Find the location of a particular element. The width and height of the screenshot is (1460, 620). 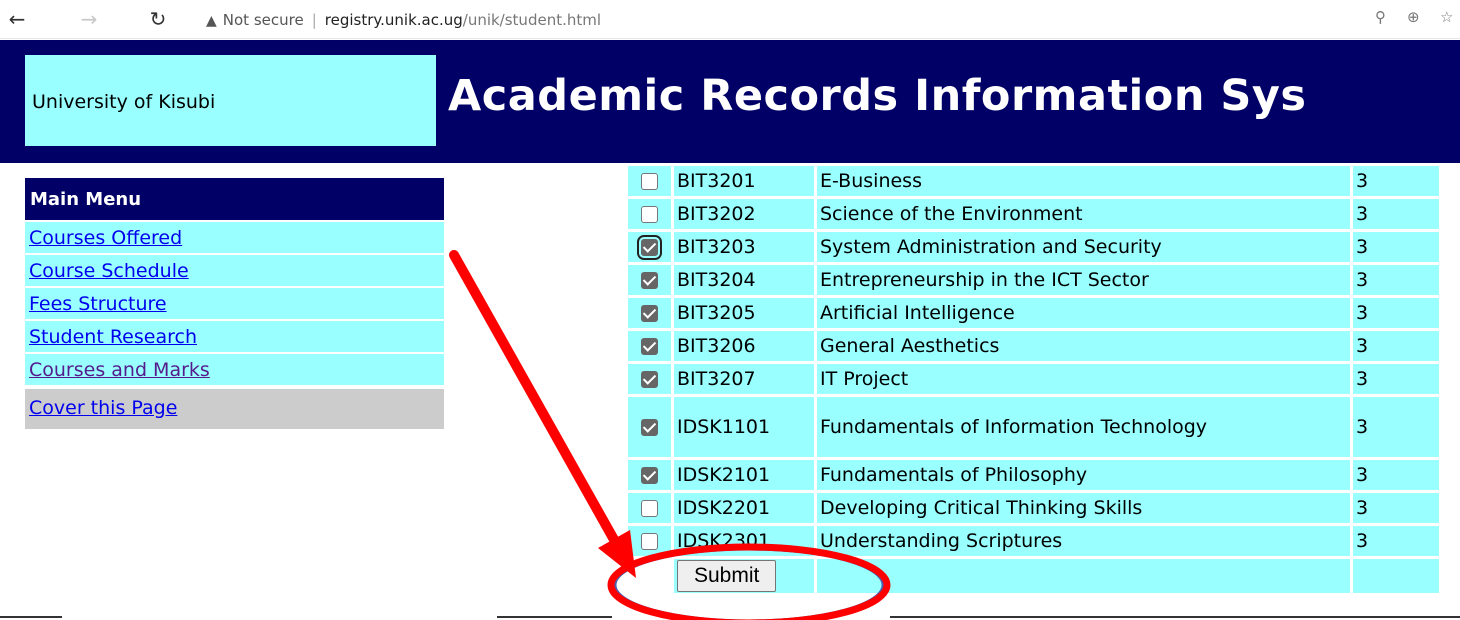

university-box: University of Kisubi is located at coordinates (230, 100).